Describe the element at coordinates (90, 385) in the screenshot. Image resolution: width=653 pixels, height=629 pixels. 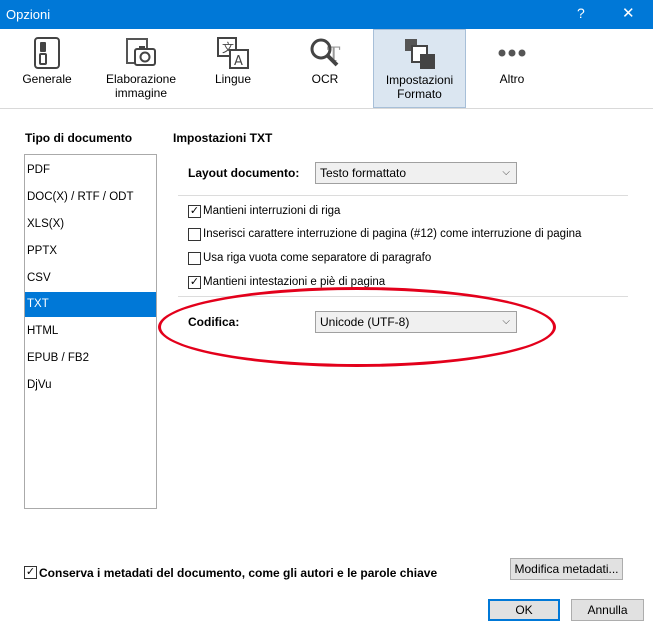
I see `list-item-djvu: DjVu` at that location.